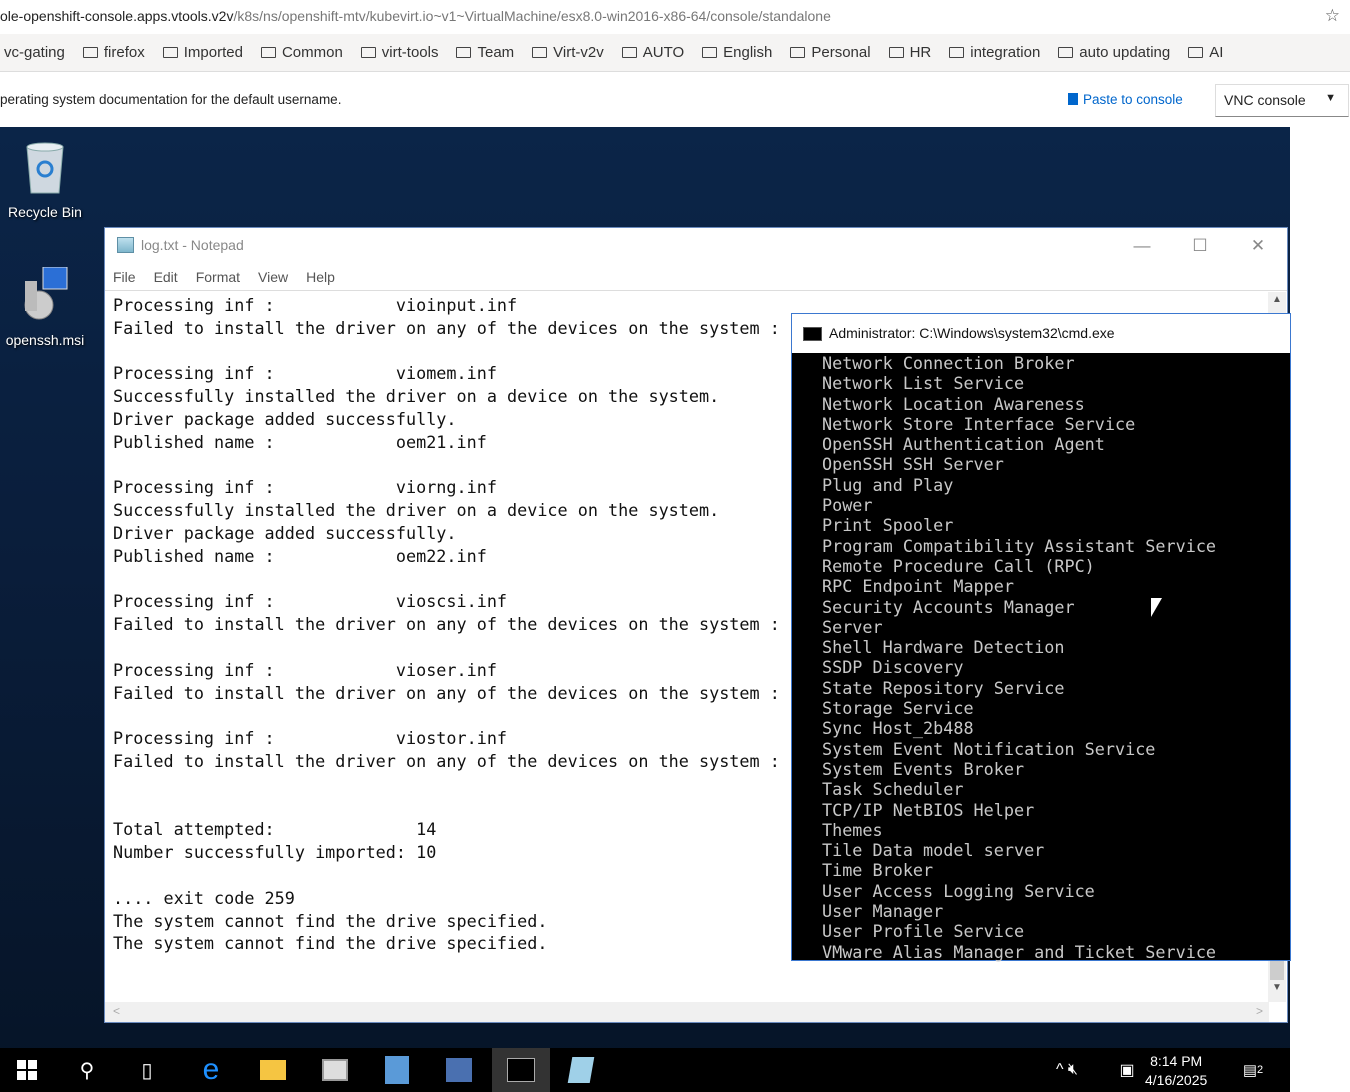 Image resolution: width=1350 pixels, height=1092 pixels. Describe the element at coordinates (1176, 1071) in the screenshot. I see `clock: 8:14 PM 4/16/2025` at that location.